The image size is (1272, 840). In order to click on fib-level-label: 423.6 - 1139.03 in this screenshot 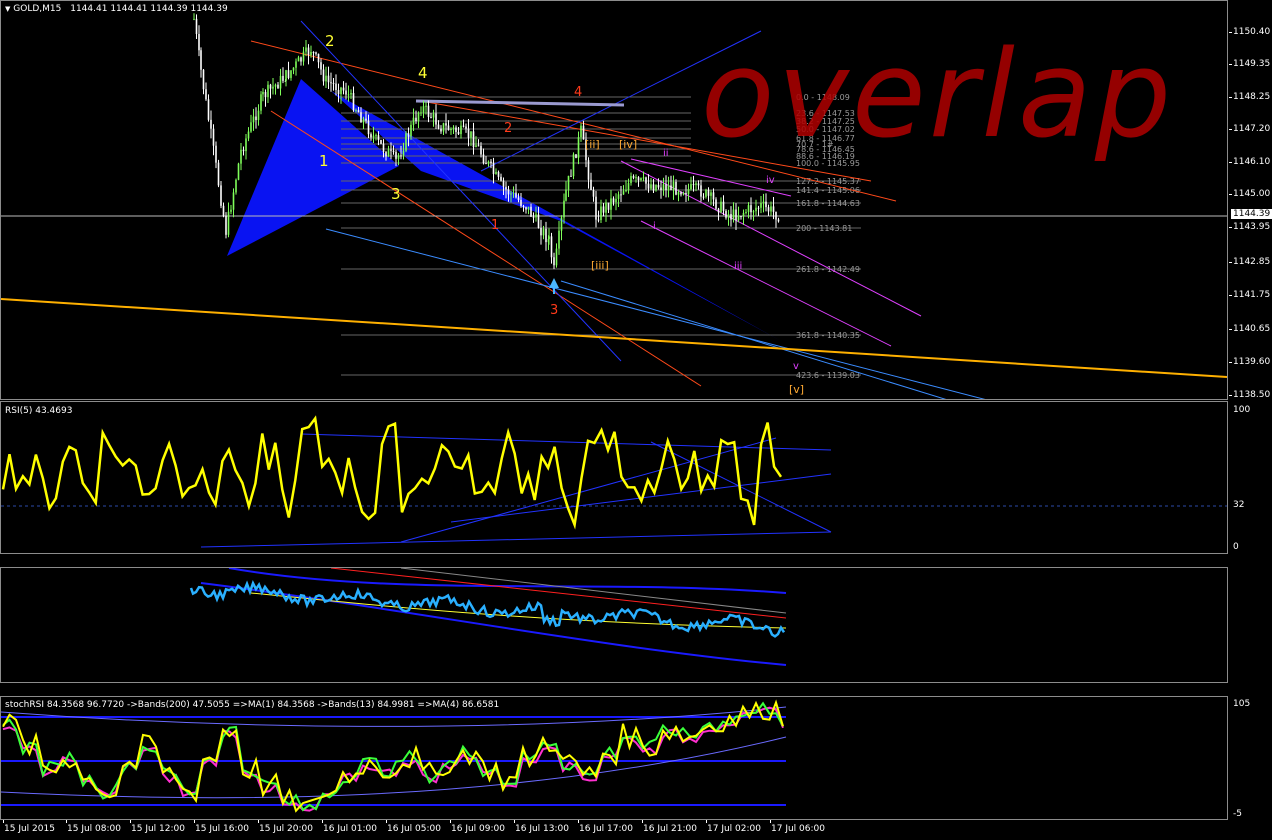, I will do `click(828, 375)`.